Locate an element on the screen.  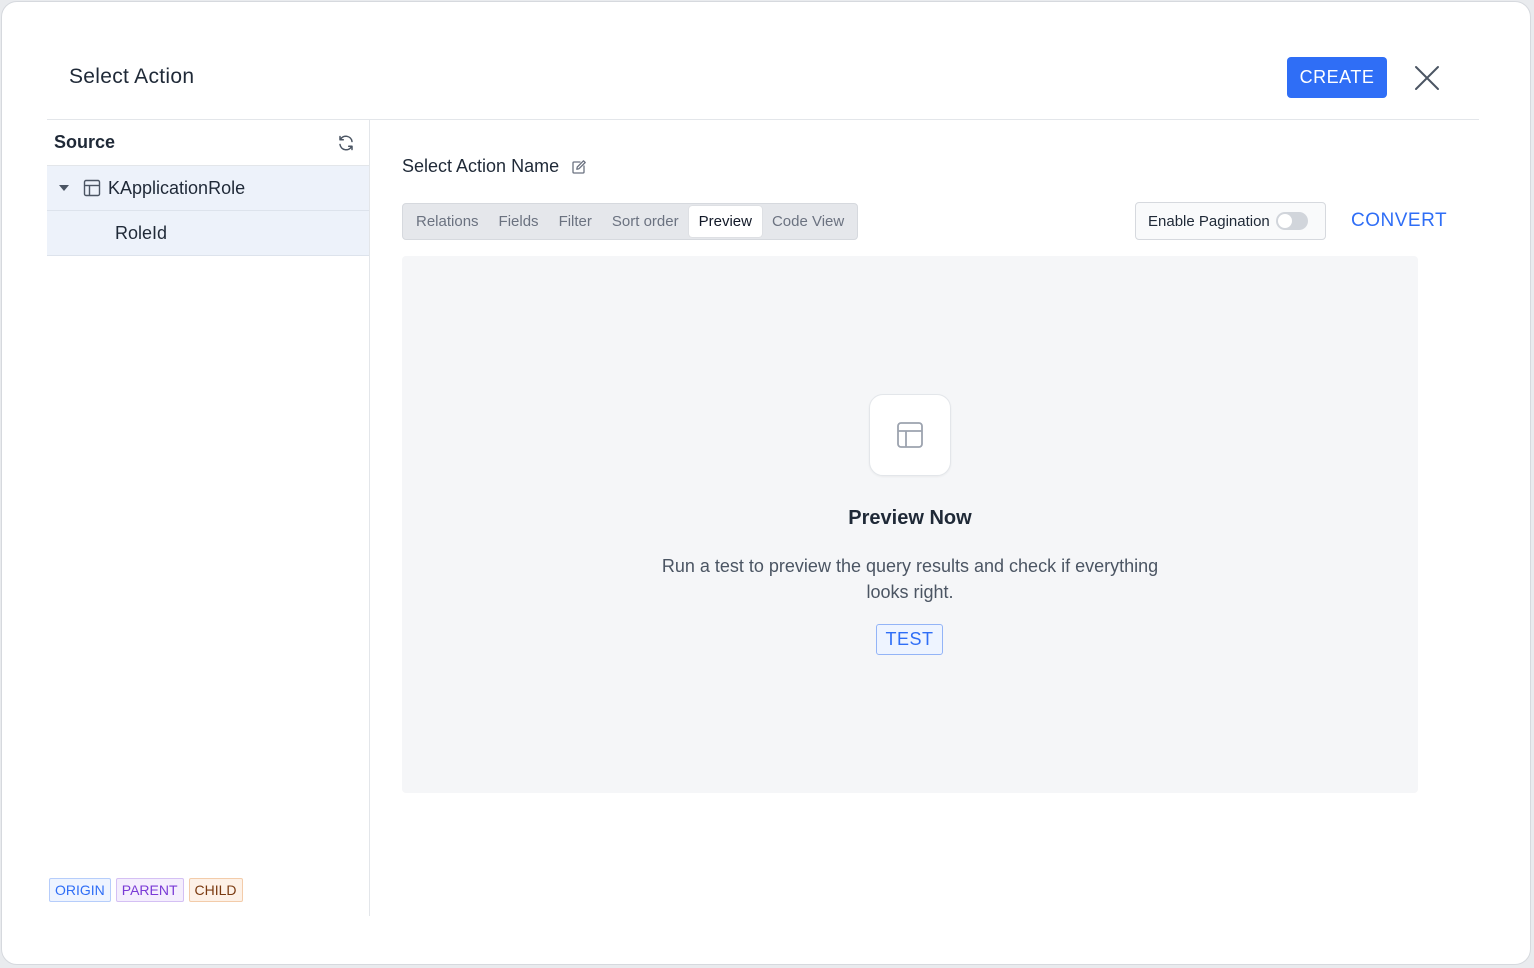
toggle-knob is located at coordinates (1284, 221).